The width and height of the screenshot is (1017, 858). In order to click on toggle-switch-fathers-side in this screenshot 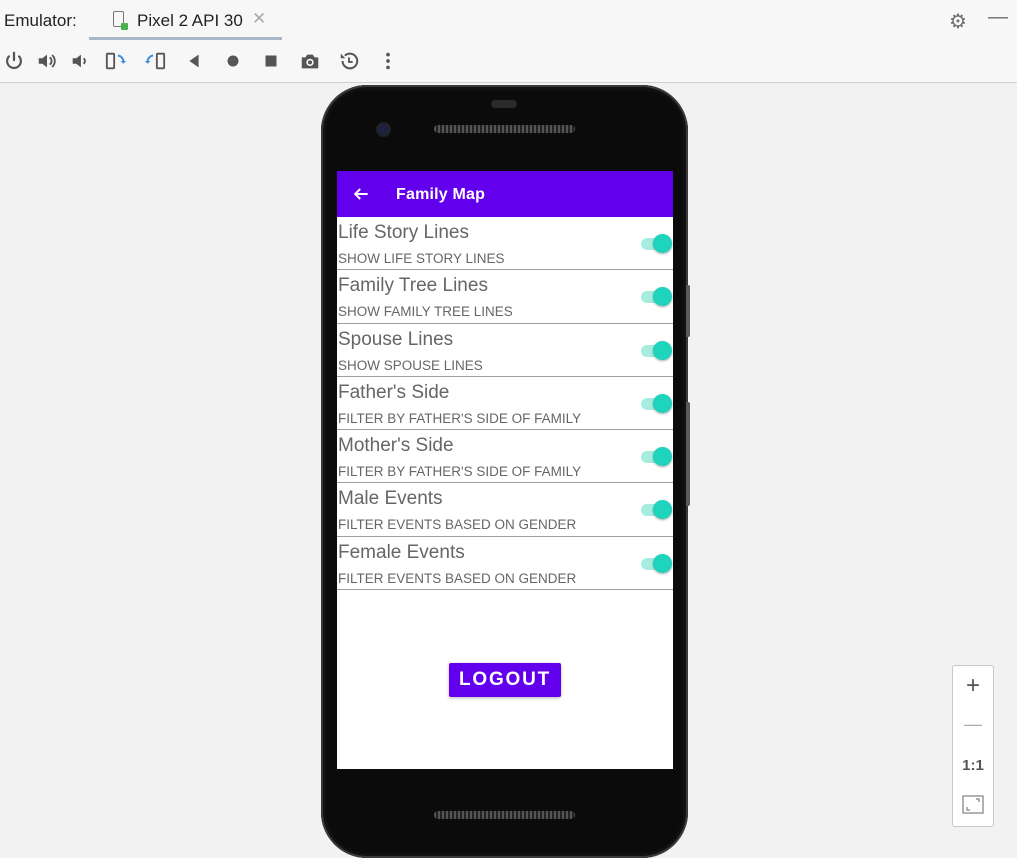, I will do `click(656, 403)`.